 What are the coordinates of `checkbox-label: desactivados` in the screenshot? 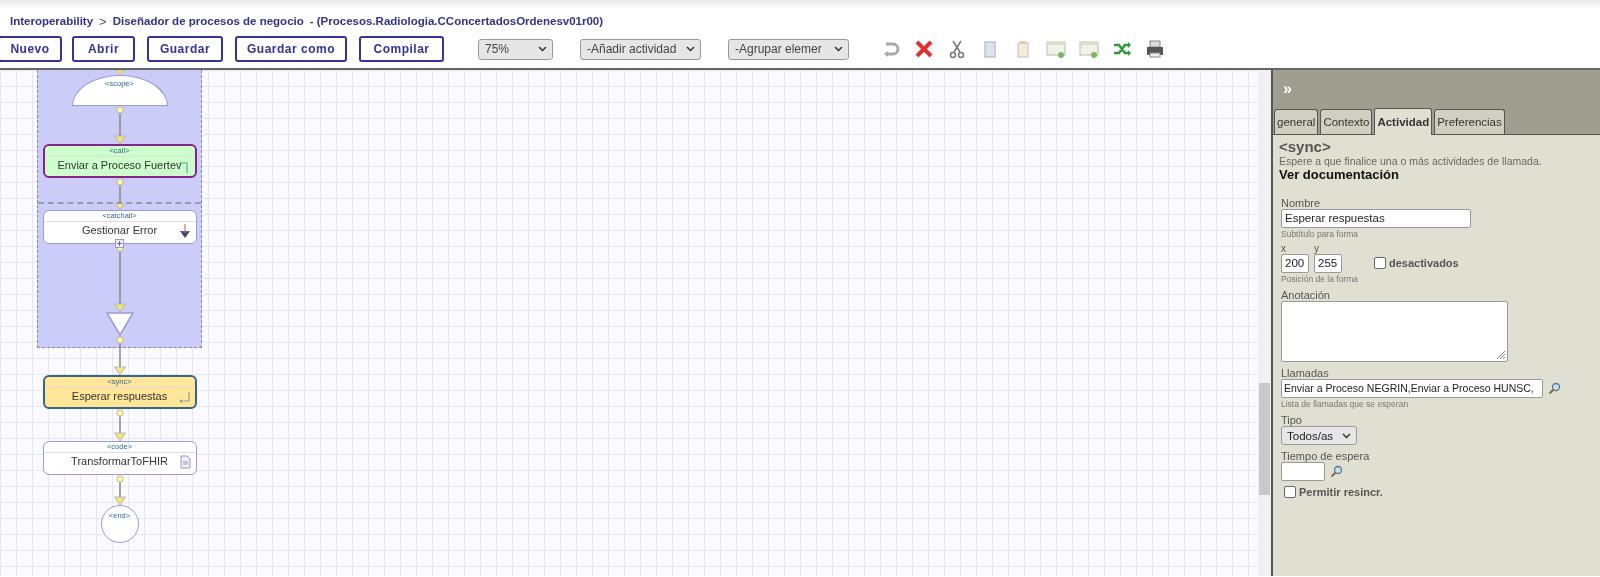 It's located at (1424, 263).